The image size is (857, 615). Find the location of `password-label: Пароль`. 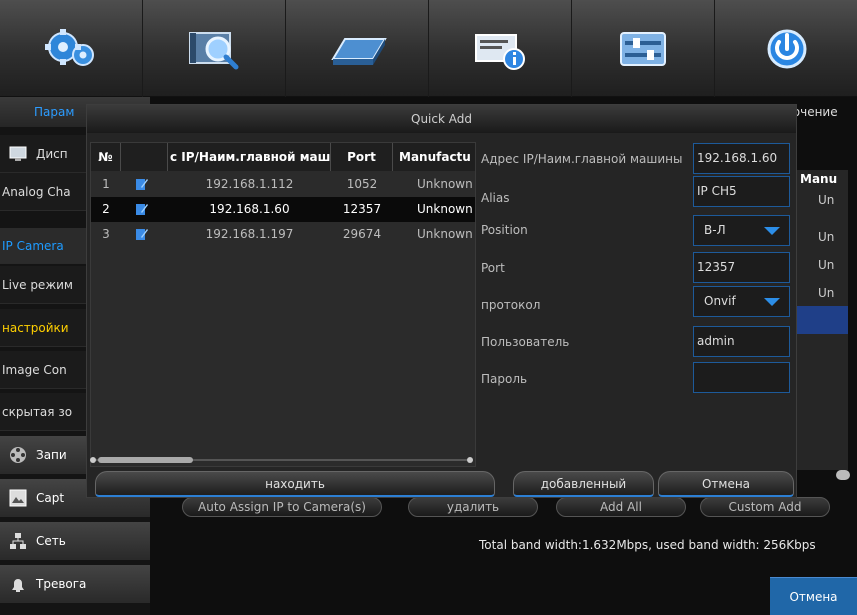

password-label: Пароль is located at coordinates (504, 379).